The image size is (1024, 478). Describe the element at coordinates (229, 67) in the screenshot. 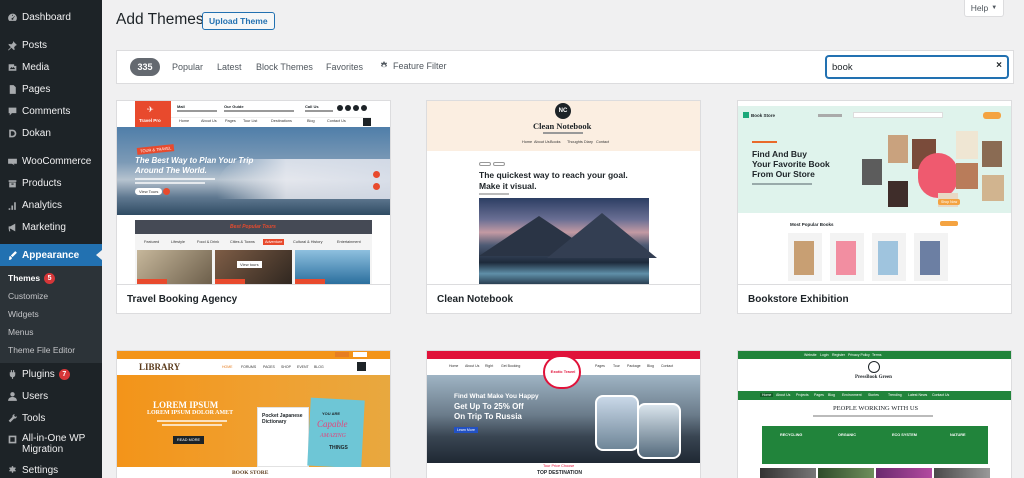

I see `tab-latest: Latest` at that location.